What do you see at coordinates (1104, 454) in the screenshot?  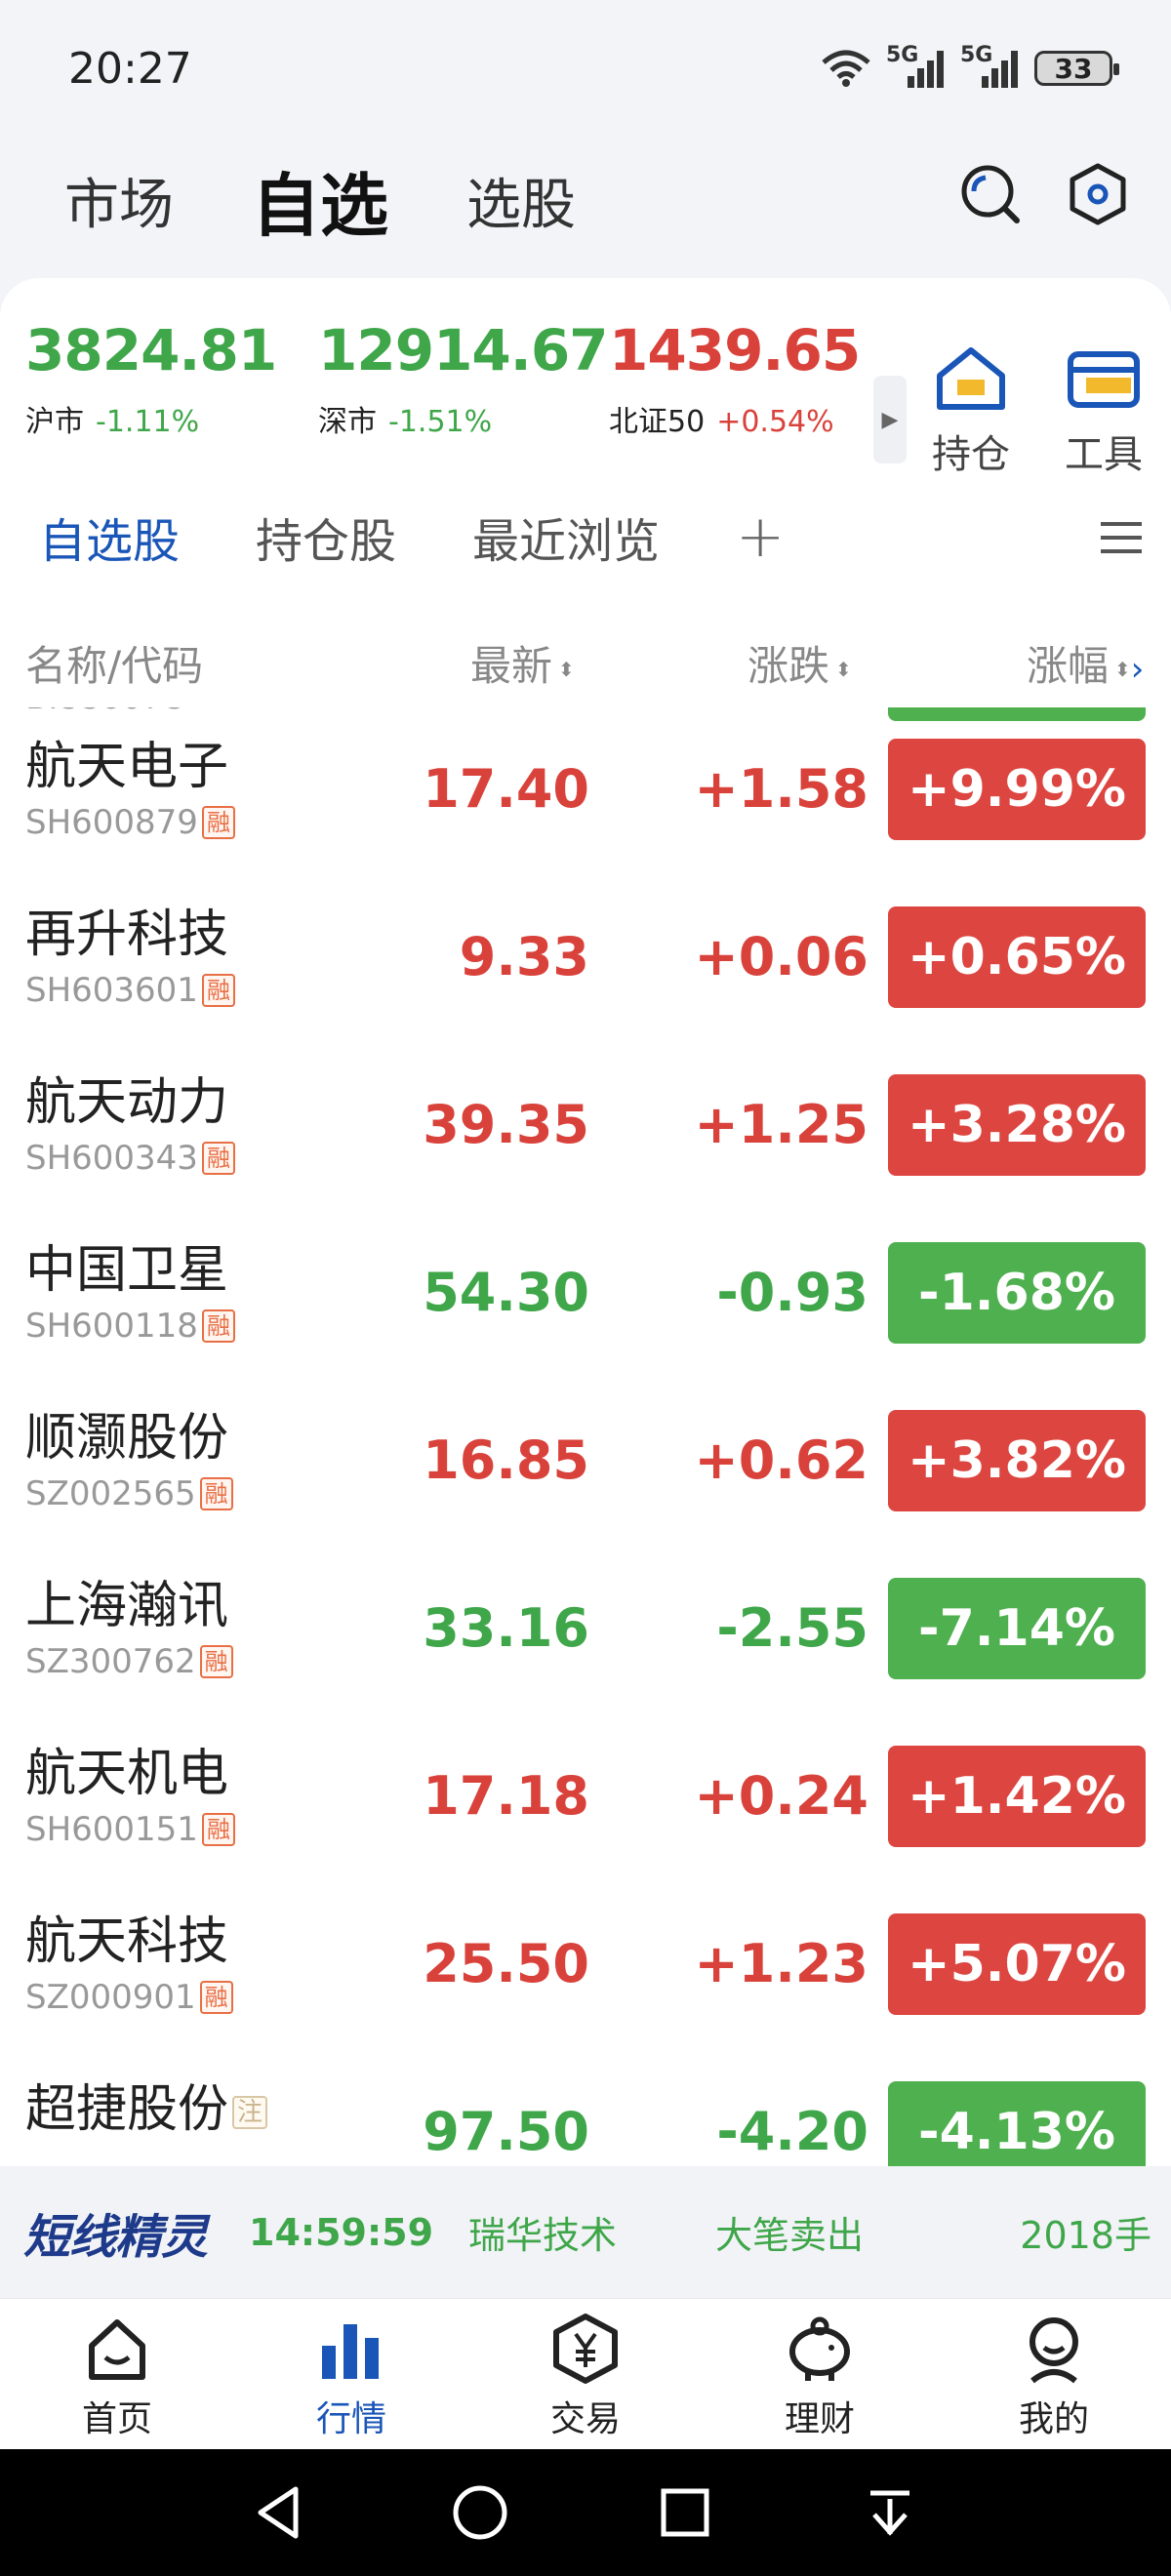 I see `tools-label: 工具` at bounding box center [1104, 454].